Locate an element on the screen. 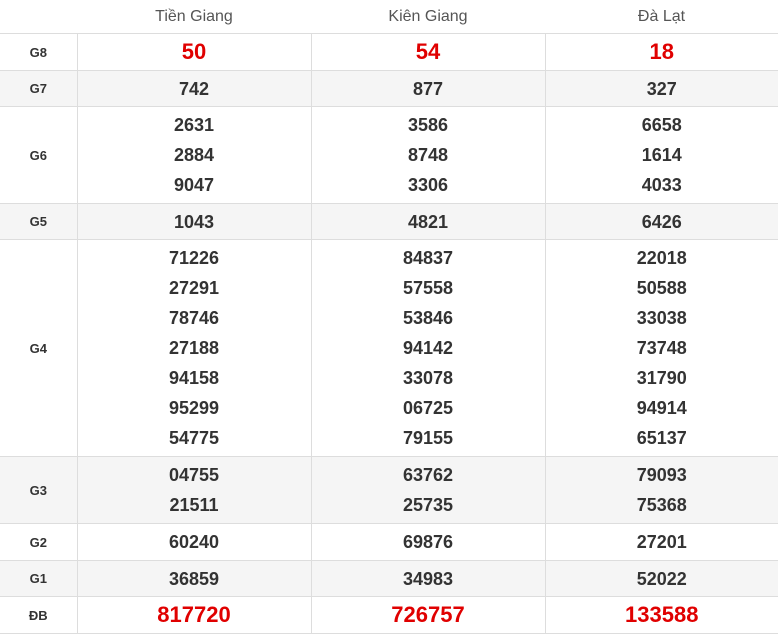 This screenshot has height=637, width=778. prize-cell: 60240 is located at coordinates (194, 542).